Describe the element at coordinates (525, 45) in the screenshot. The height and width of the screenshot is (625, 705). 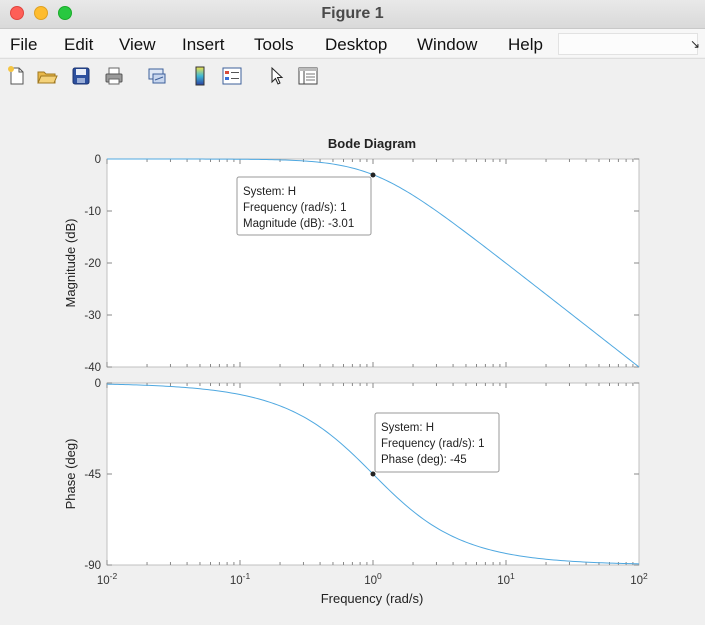
I see `menu-help: Help` at that location.